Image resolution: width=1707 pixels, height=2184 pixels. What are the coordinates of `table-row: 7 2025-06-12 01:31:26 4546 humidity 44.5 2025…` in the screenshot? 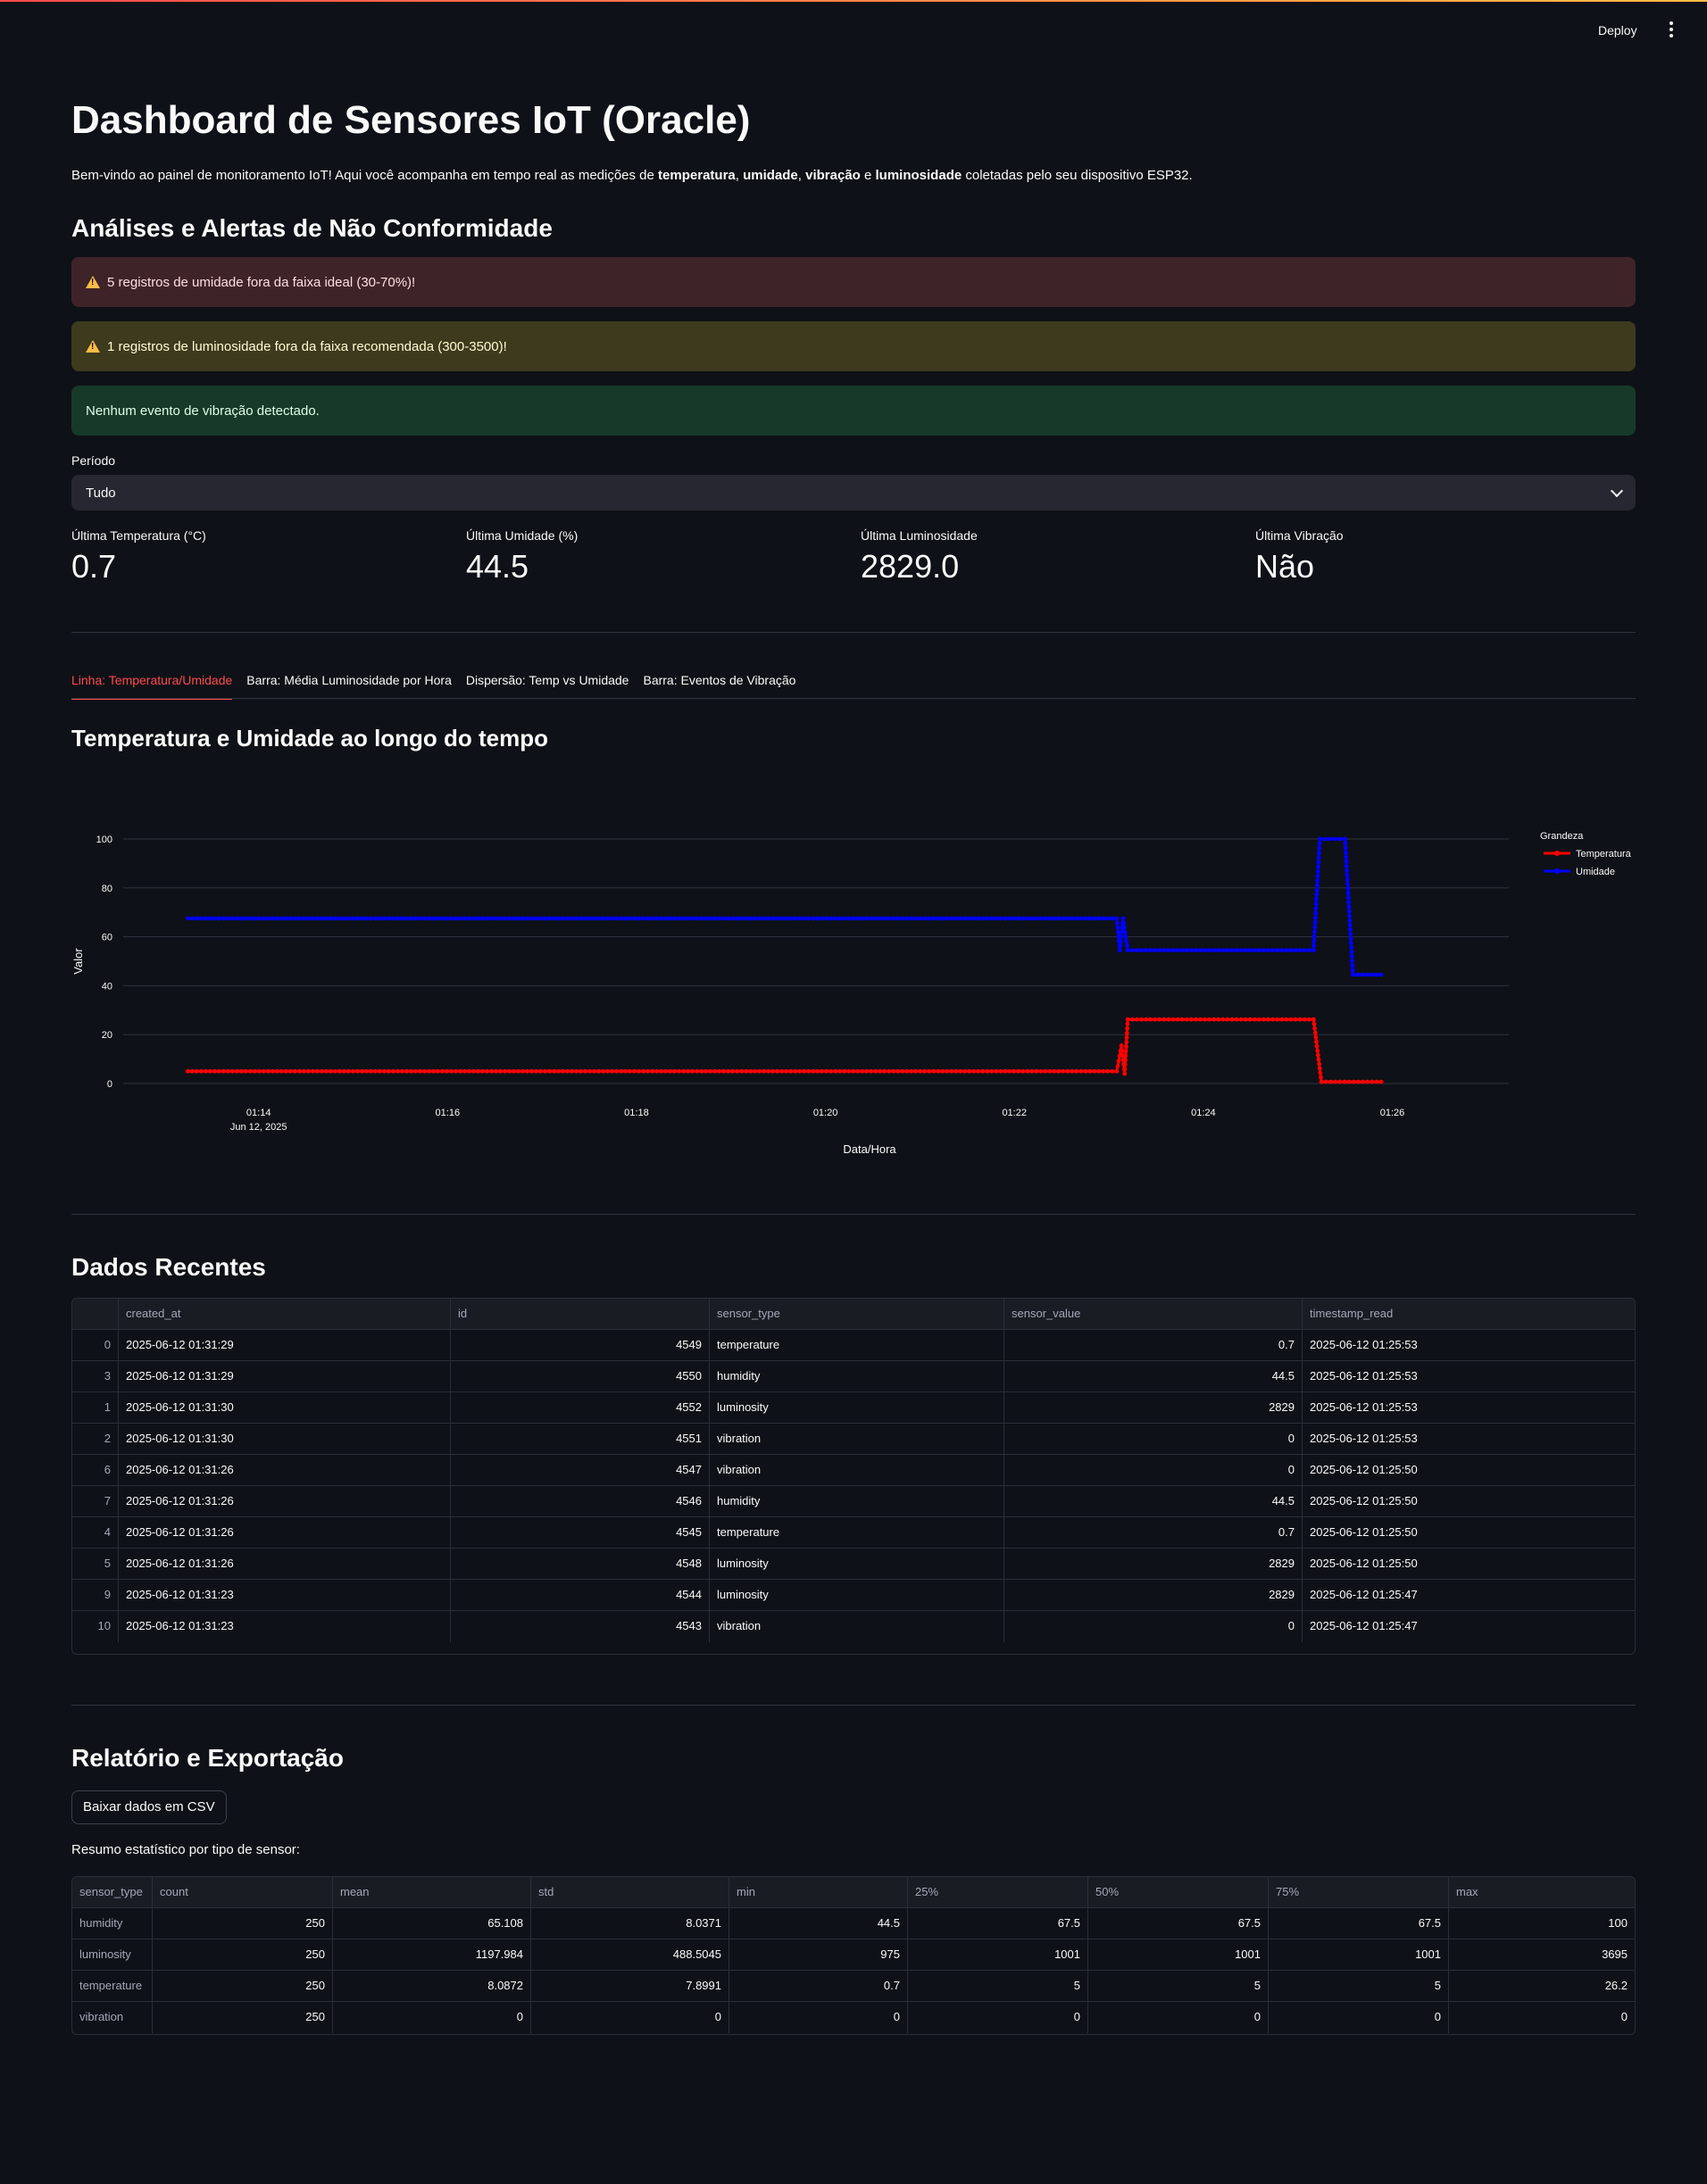 It's located at (853, 1501).